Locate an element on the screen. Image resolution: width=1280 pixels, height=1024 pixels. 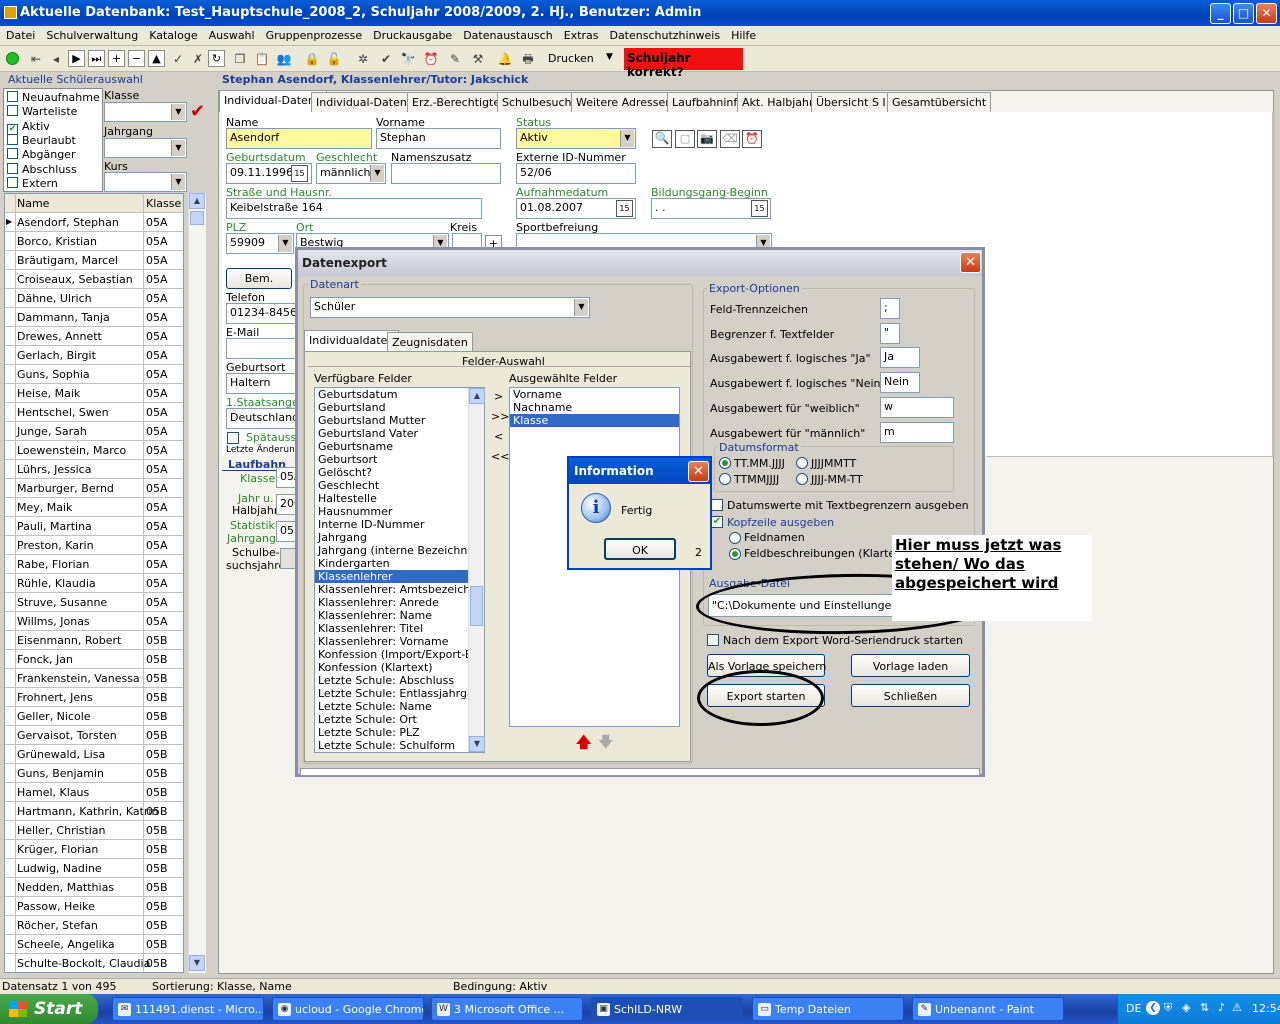
table-row: Lührs, Jessica 05A is located at coordinates (94, 469).